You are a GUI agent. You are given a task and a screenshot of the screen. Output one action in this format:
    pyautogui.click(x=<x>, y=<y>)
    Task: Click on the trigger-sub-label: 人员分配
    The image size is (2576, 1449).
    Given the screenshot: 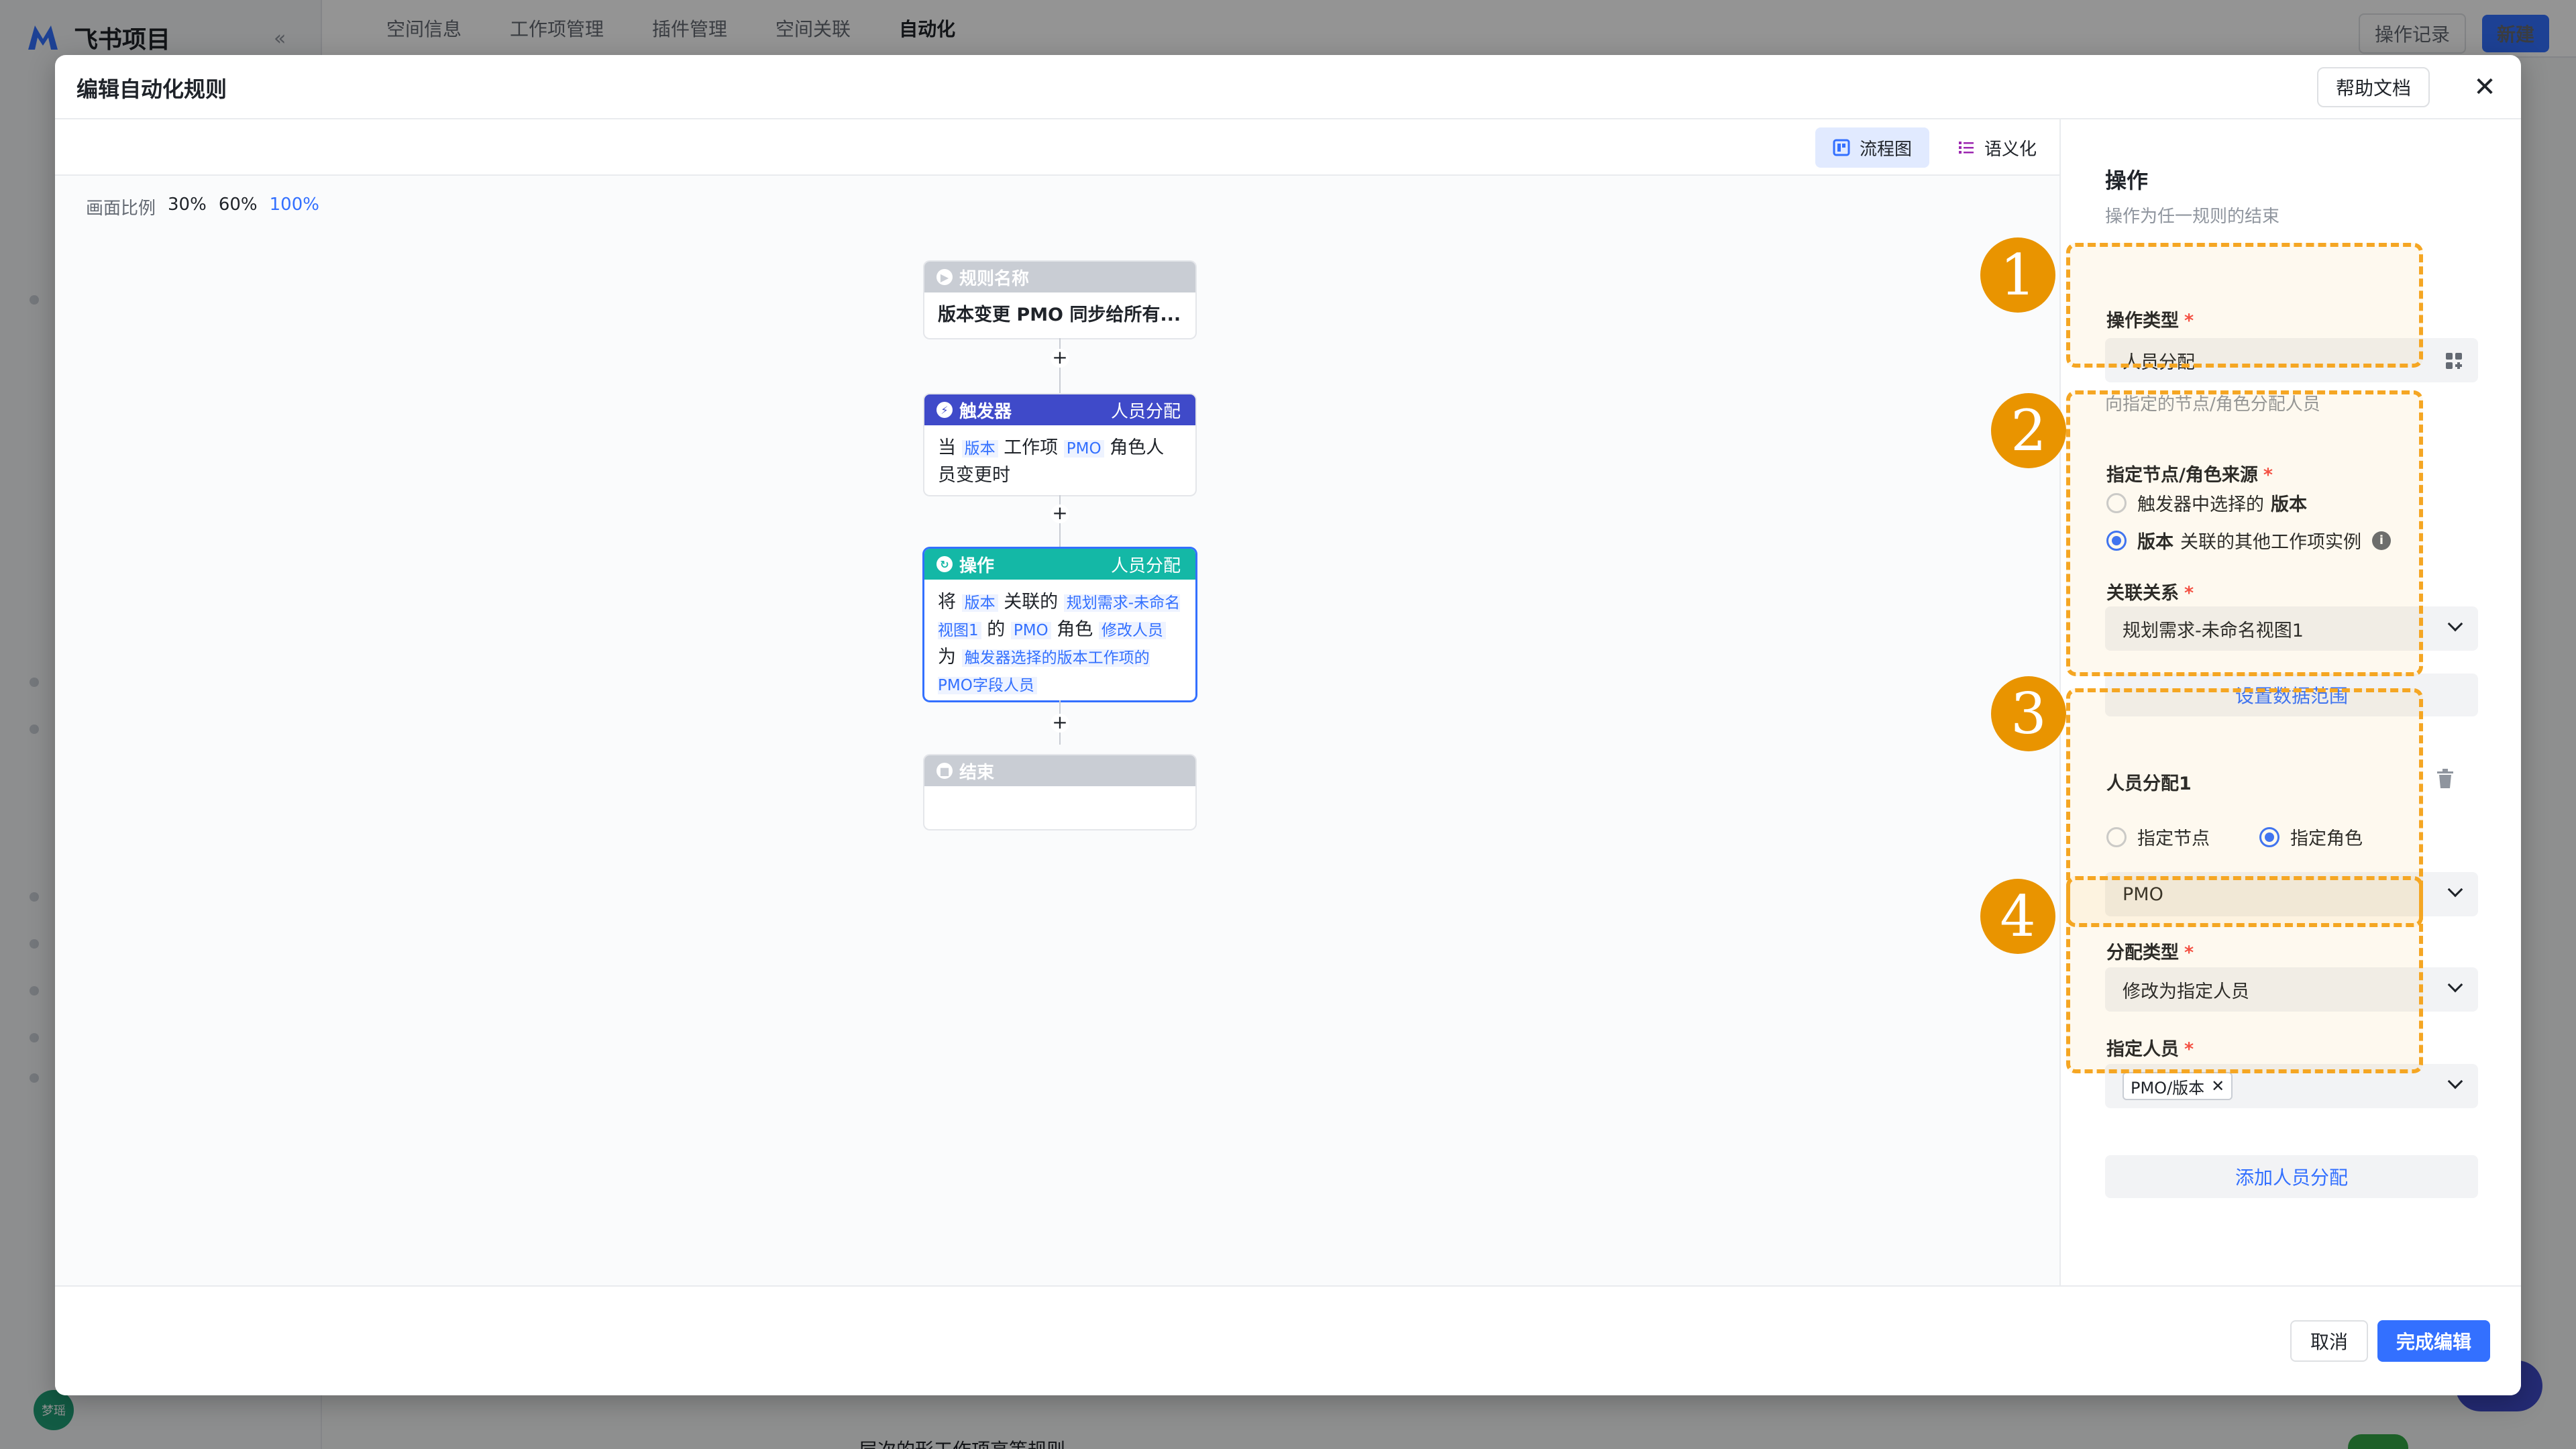 What is the action you would take?
    pyautogui.click(x=1145, y=411)
    